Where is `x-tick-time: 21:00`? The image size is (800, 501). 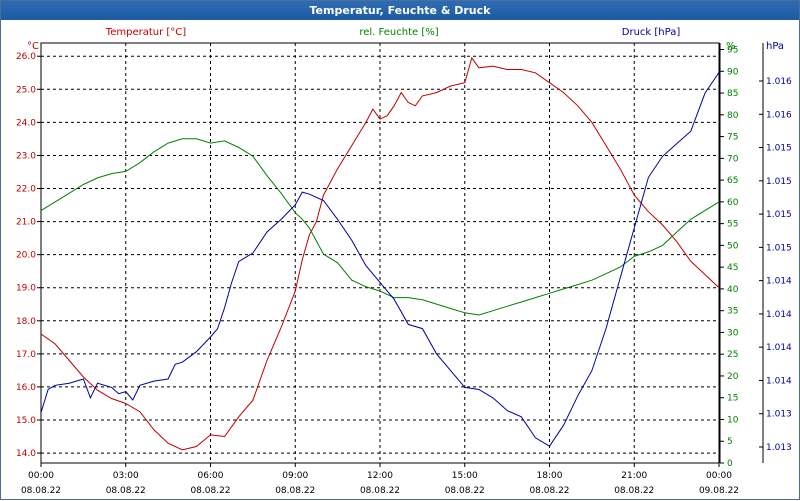 x-tick-time: 21:00 is located at coordinates (634, 476).